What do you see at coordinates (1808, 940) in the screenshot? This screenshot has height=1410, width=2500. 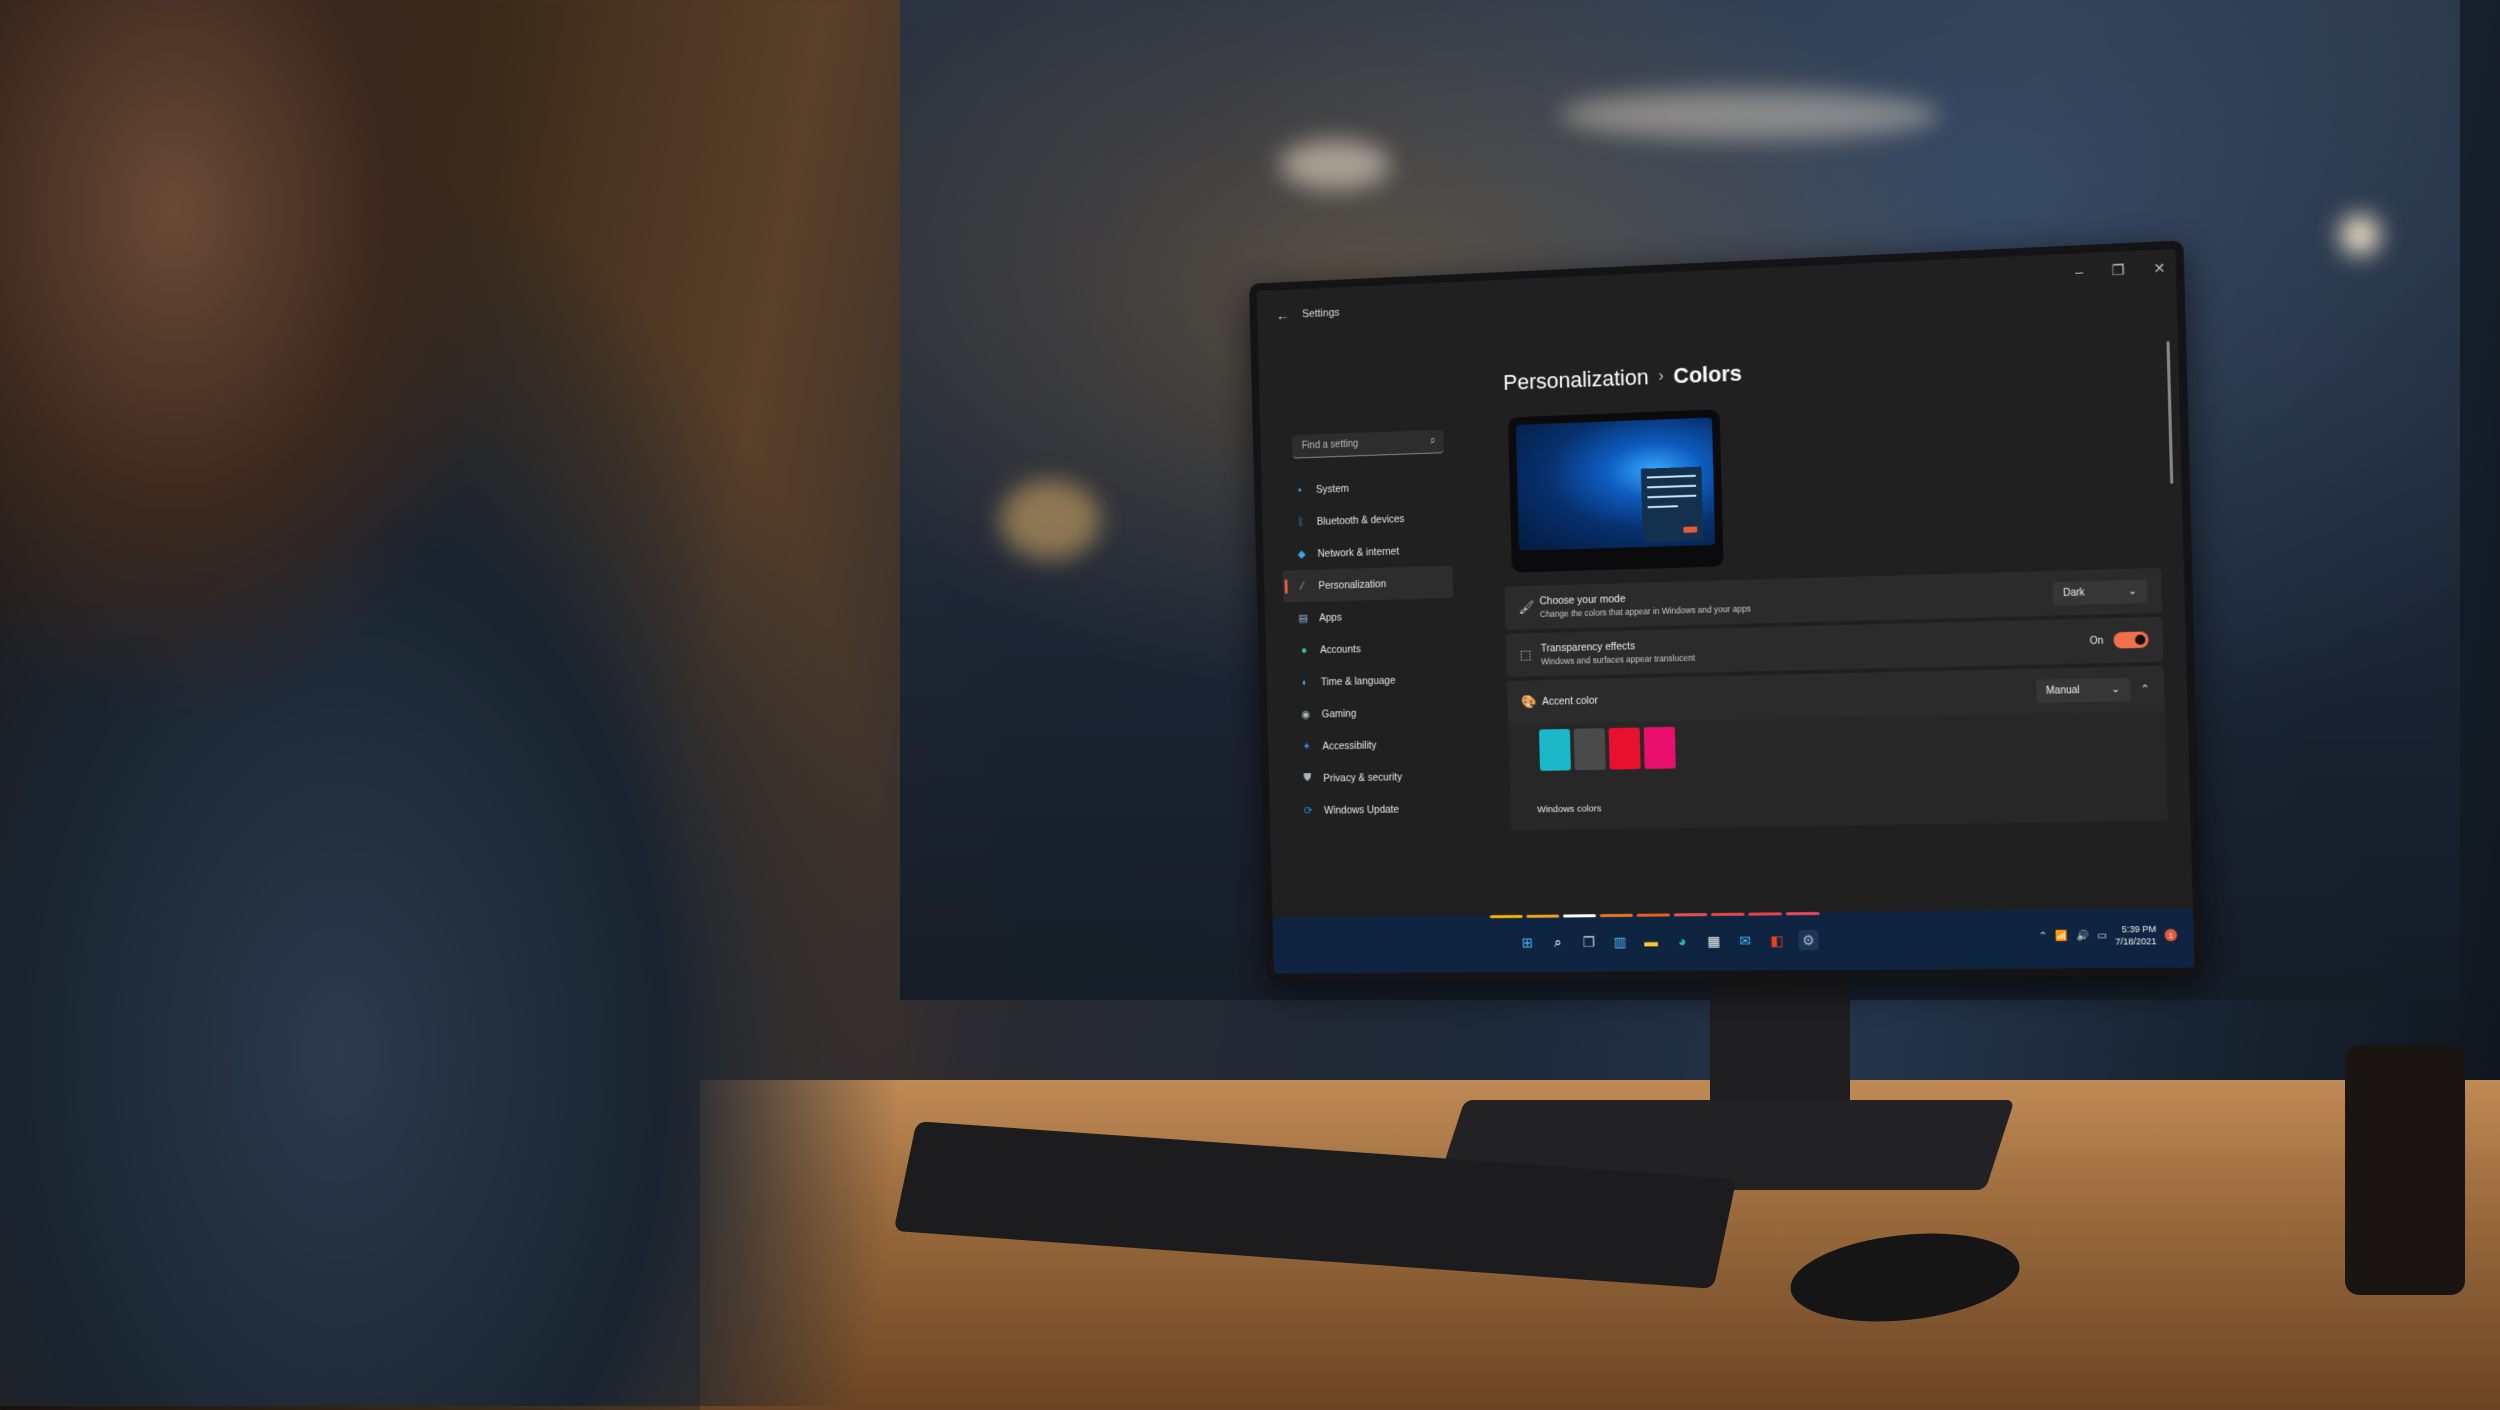 I see `settings-icon: ⚙` at bounding box center [1808, 940].